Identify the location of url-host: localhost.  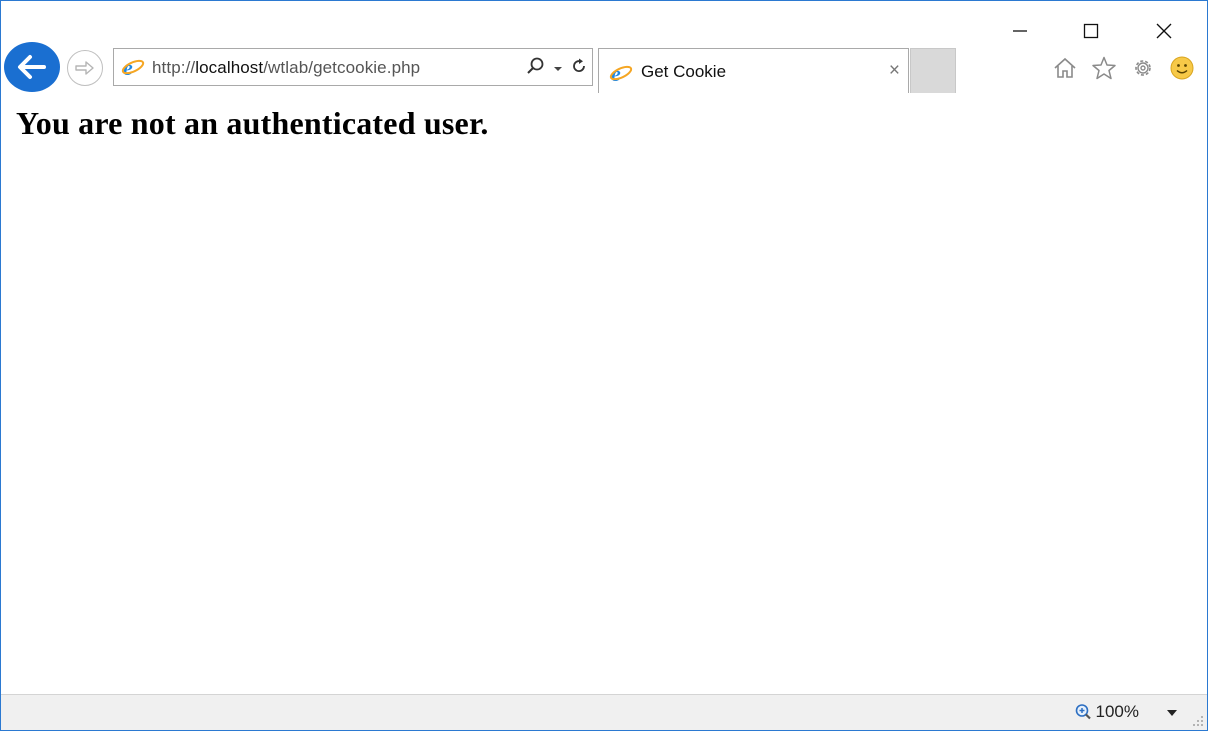
(229, 67).